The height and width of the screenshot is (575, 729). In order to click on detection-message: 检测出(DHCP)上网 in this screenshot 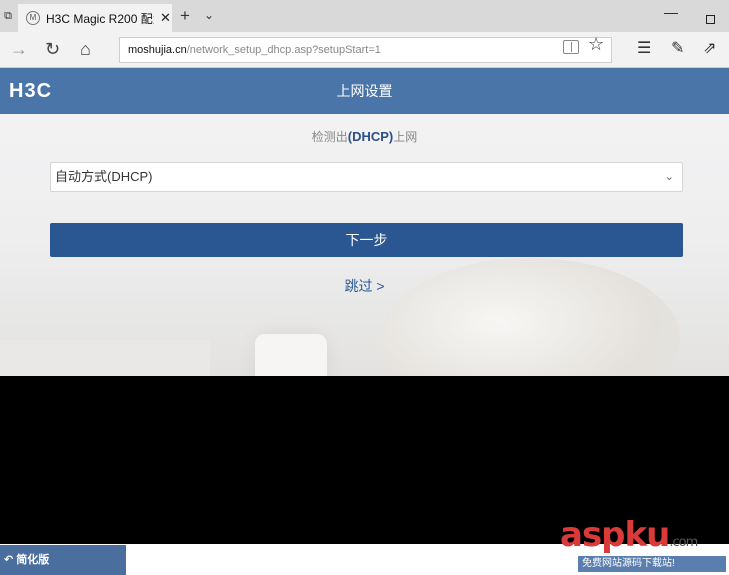, I will do `click(364, 136)`.